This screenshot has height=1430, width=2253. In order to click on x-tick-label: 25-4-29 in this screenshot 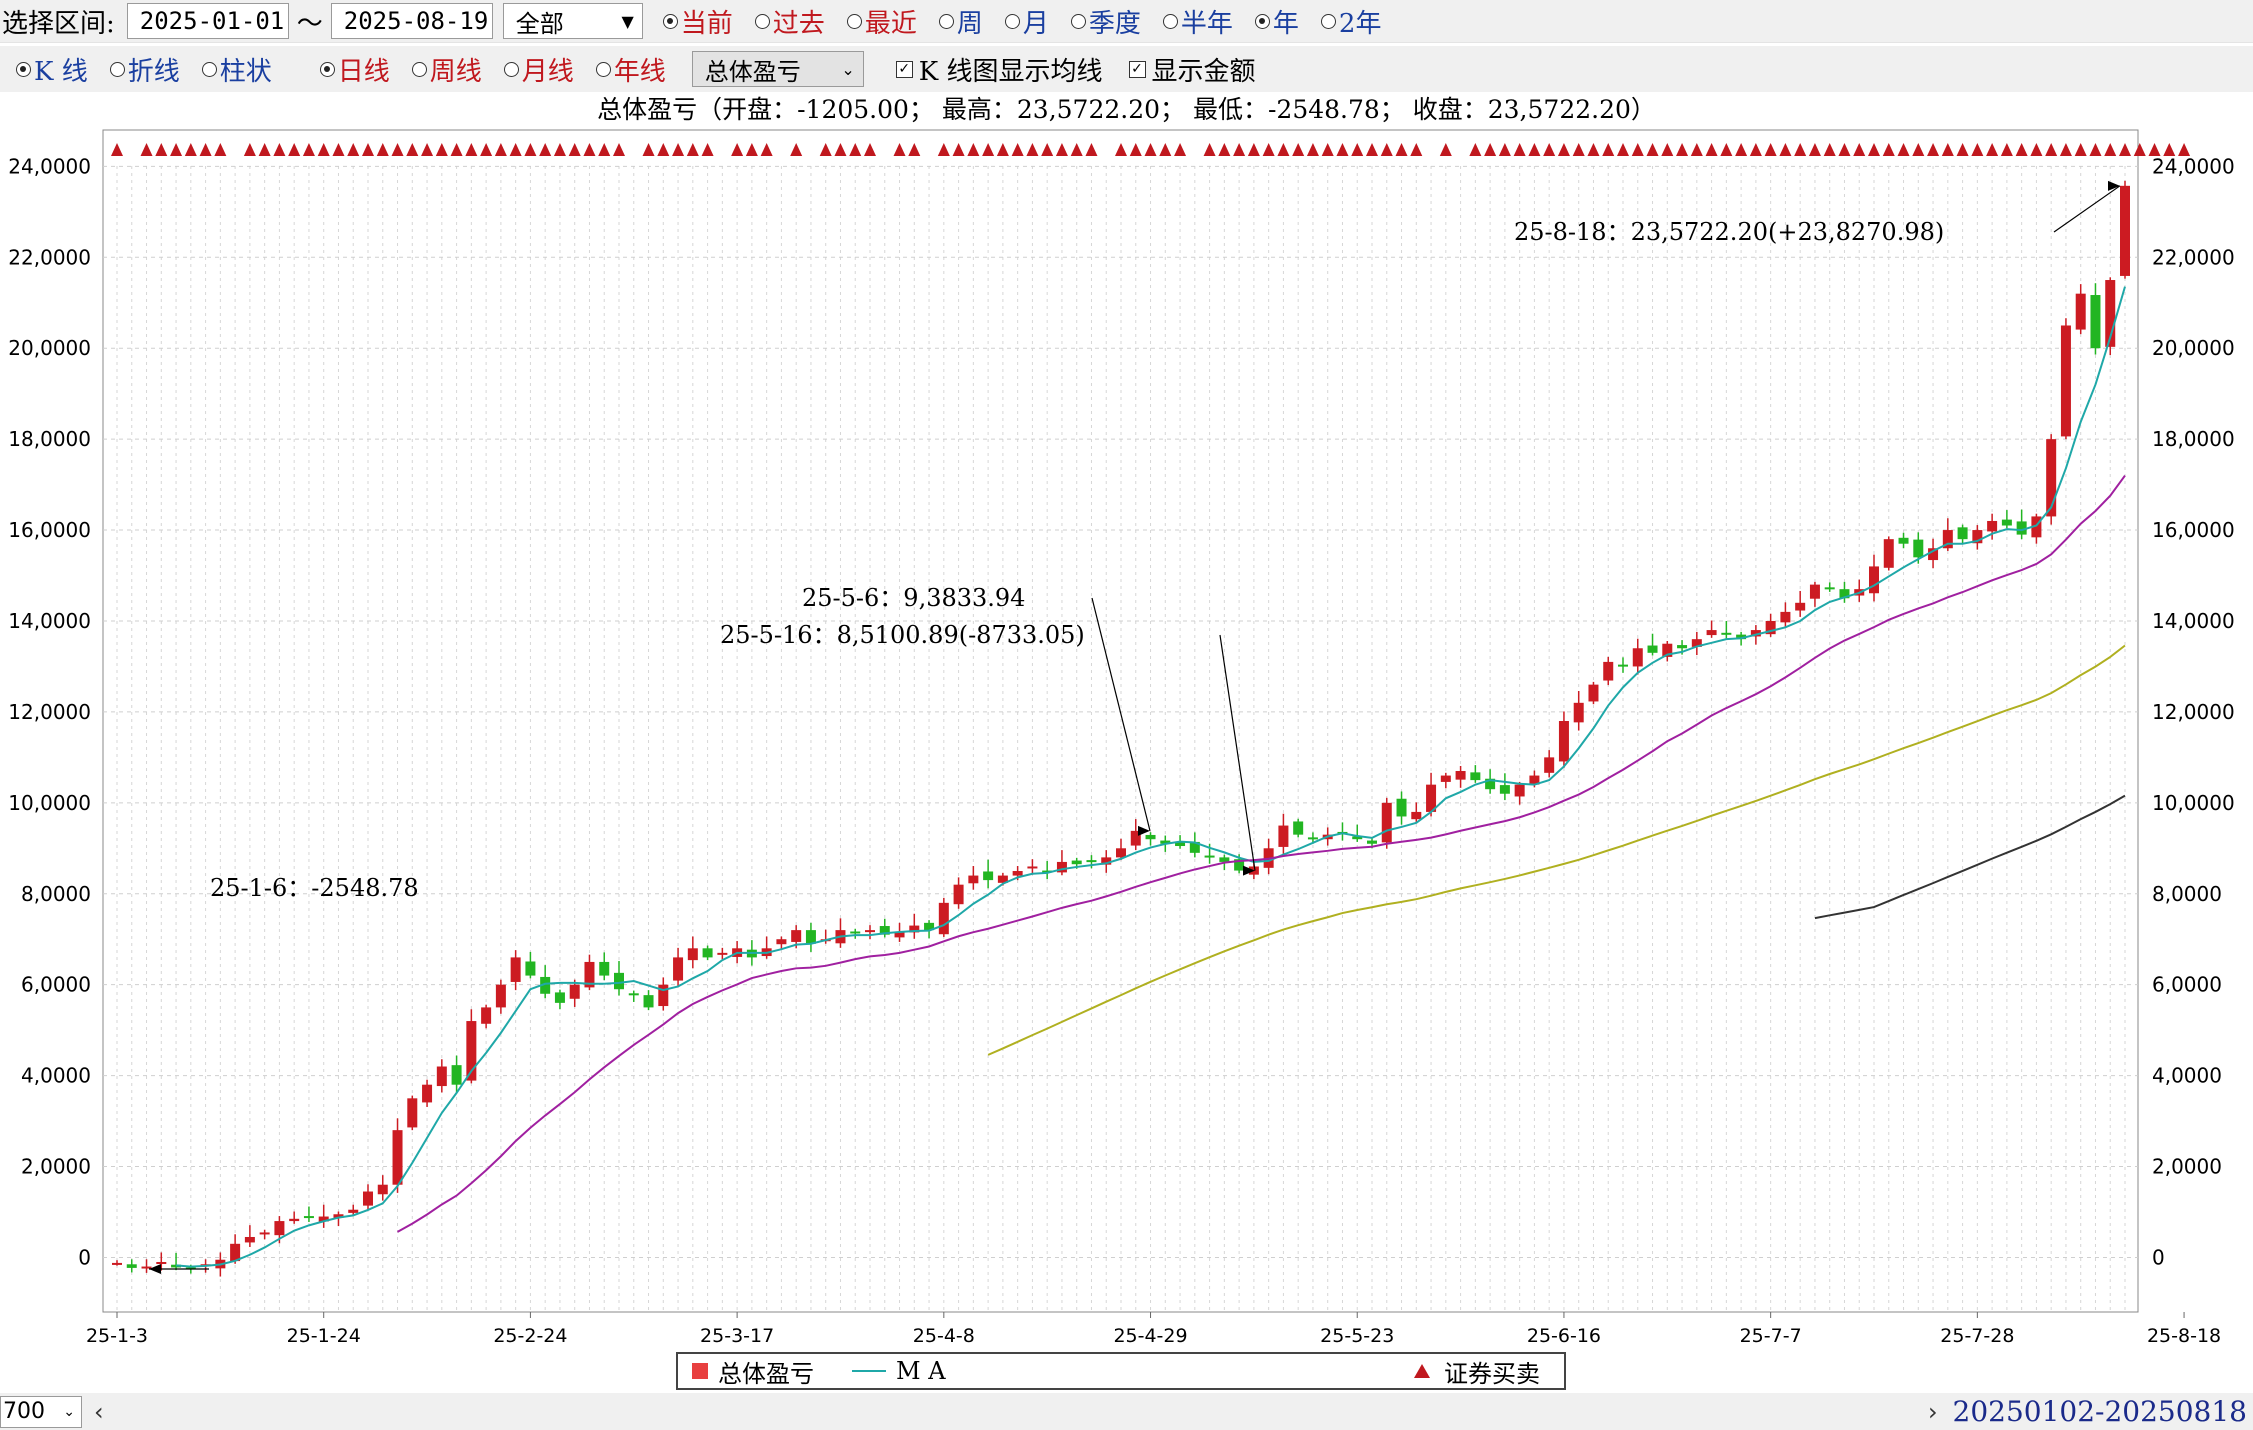, I will do `click(1150, 1336)`.